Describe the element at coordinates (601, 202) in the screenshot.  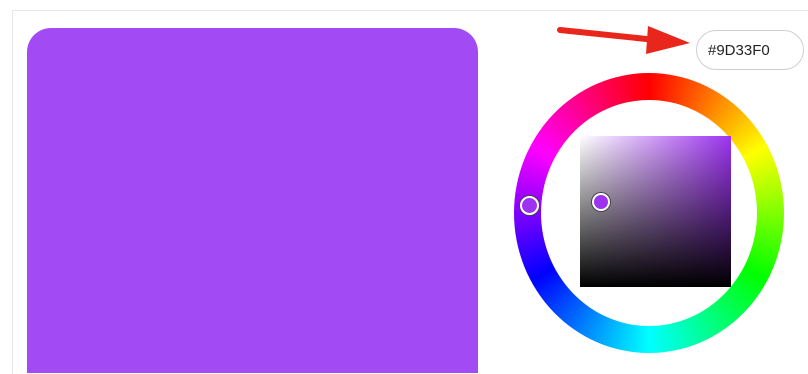
I see `saturation-value-handle` at that location.